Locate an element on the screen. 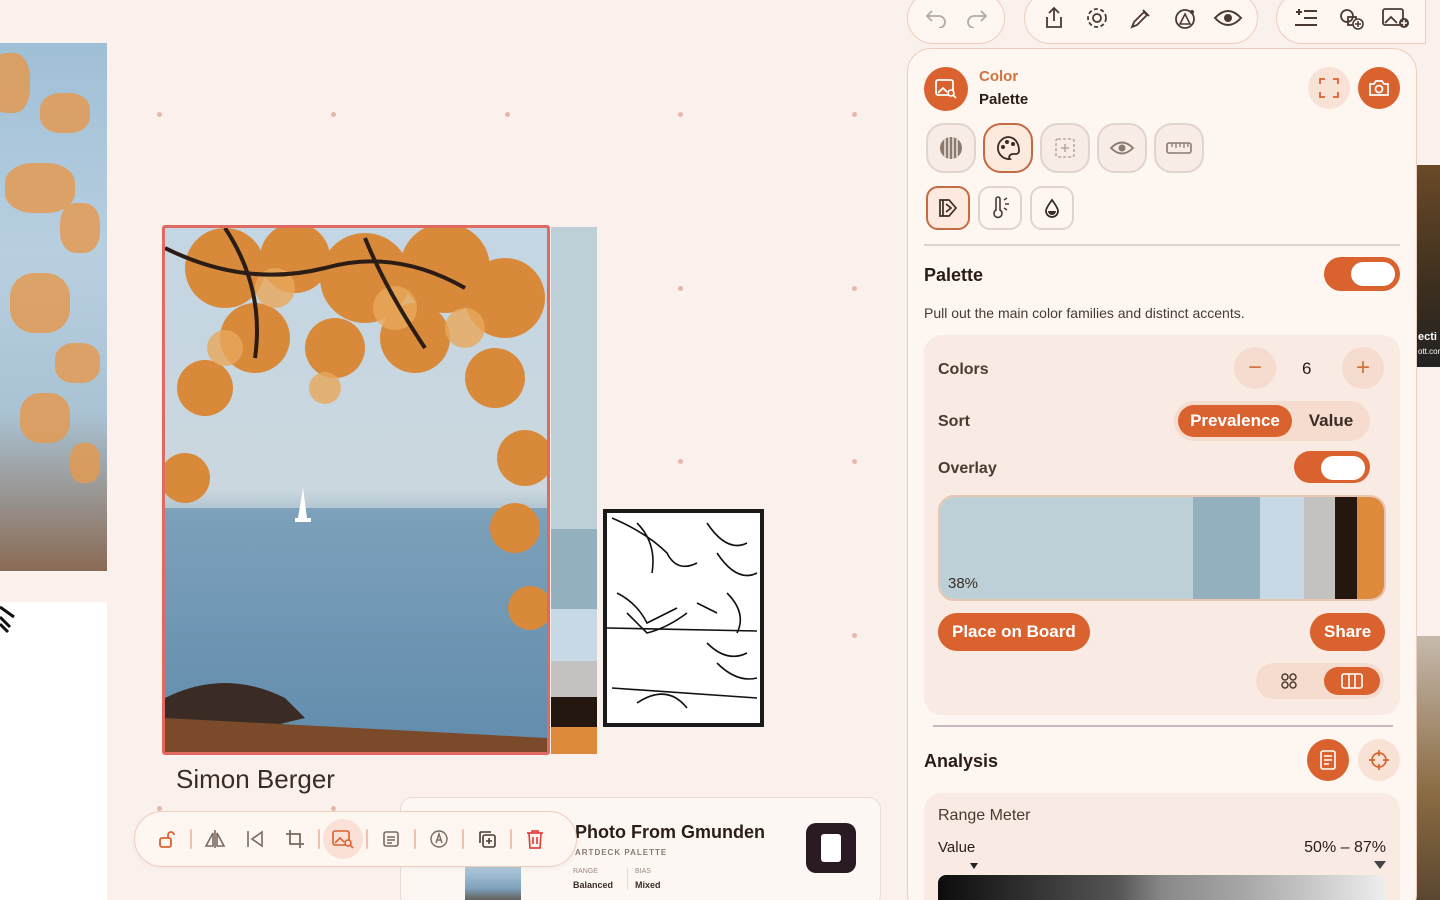 The height and width of the screenshot is (900, 1440). redo-icon is located at coordinates (976, 19).